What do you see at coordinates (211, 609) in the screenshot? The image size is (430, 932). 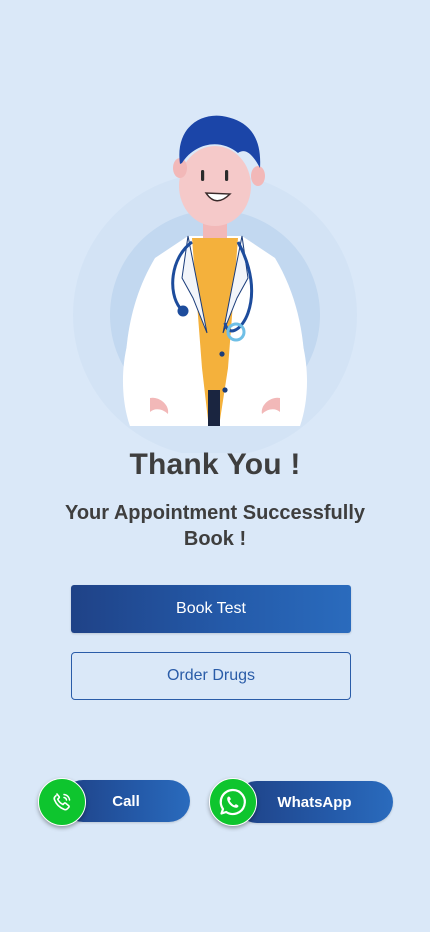 I see `book-test-button: Book Test` at bounding box center [211, 609].